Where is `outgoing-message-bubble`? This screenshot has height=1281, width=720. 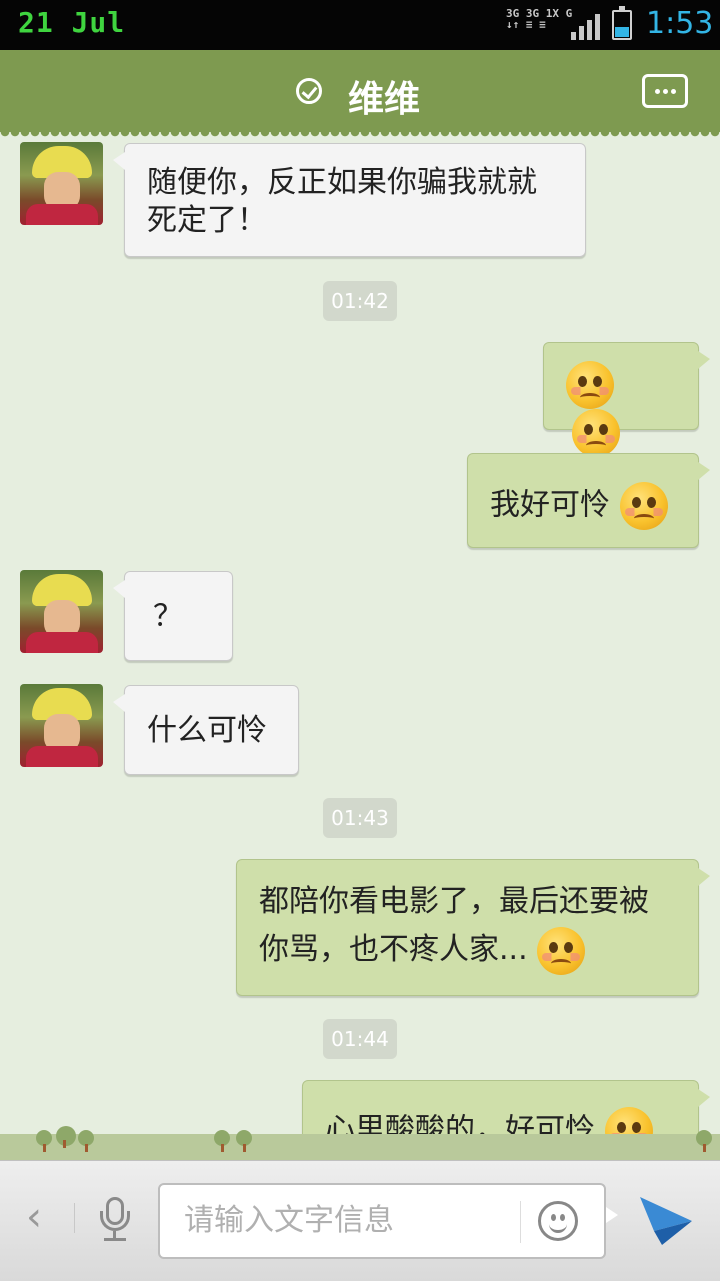
outgoing-message-bubble is located at coordinates (626, 399).